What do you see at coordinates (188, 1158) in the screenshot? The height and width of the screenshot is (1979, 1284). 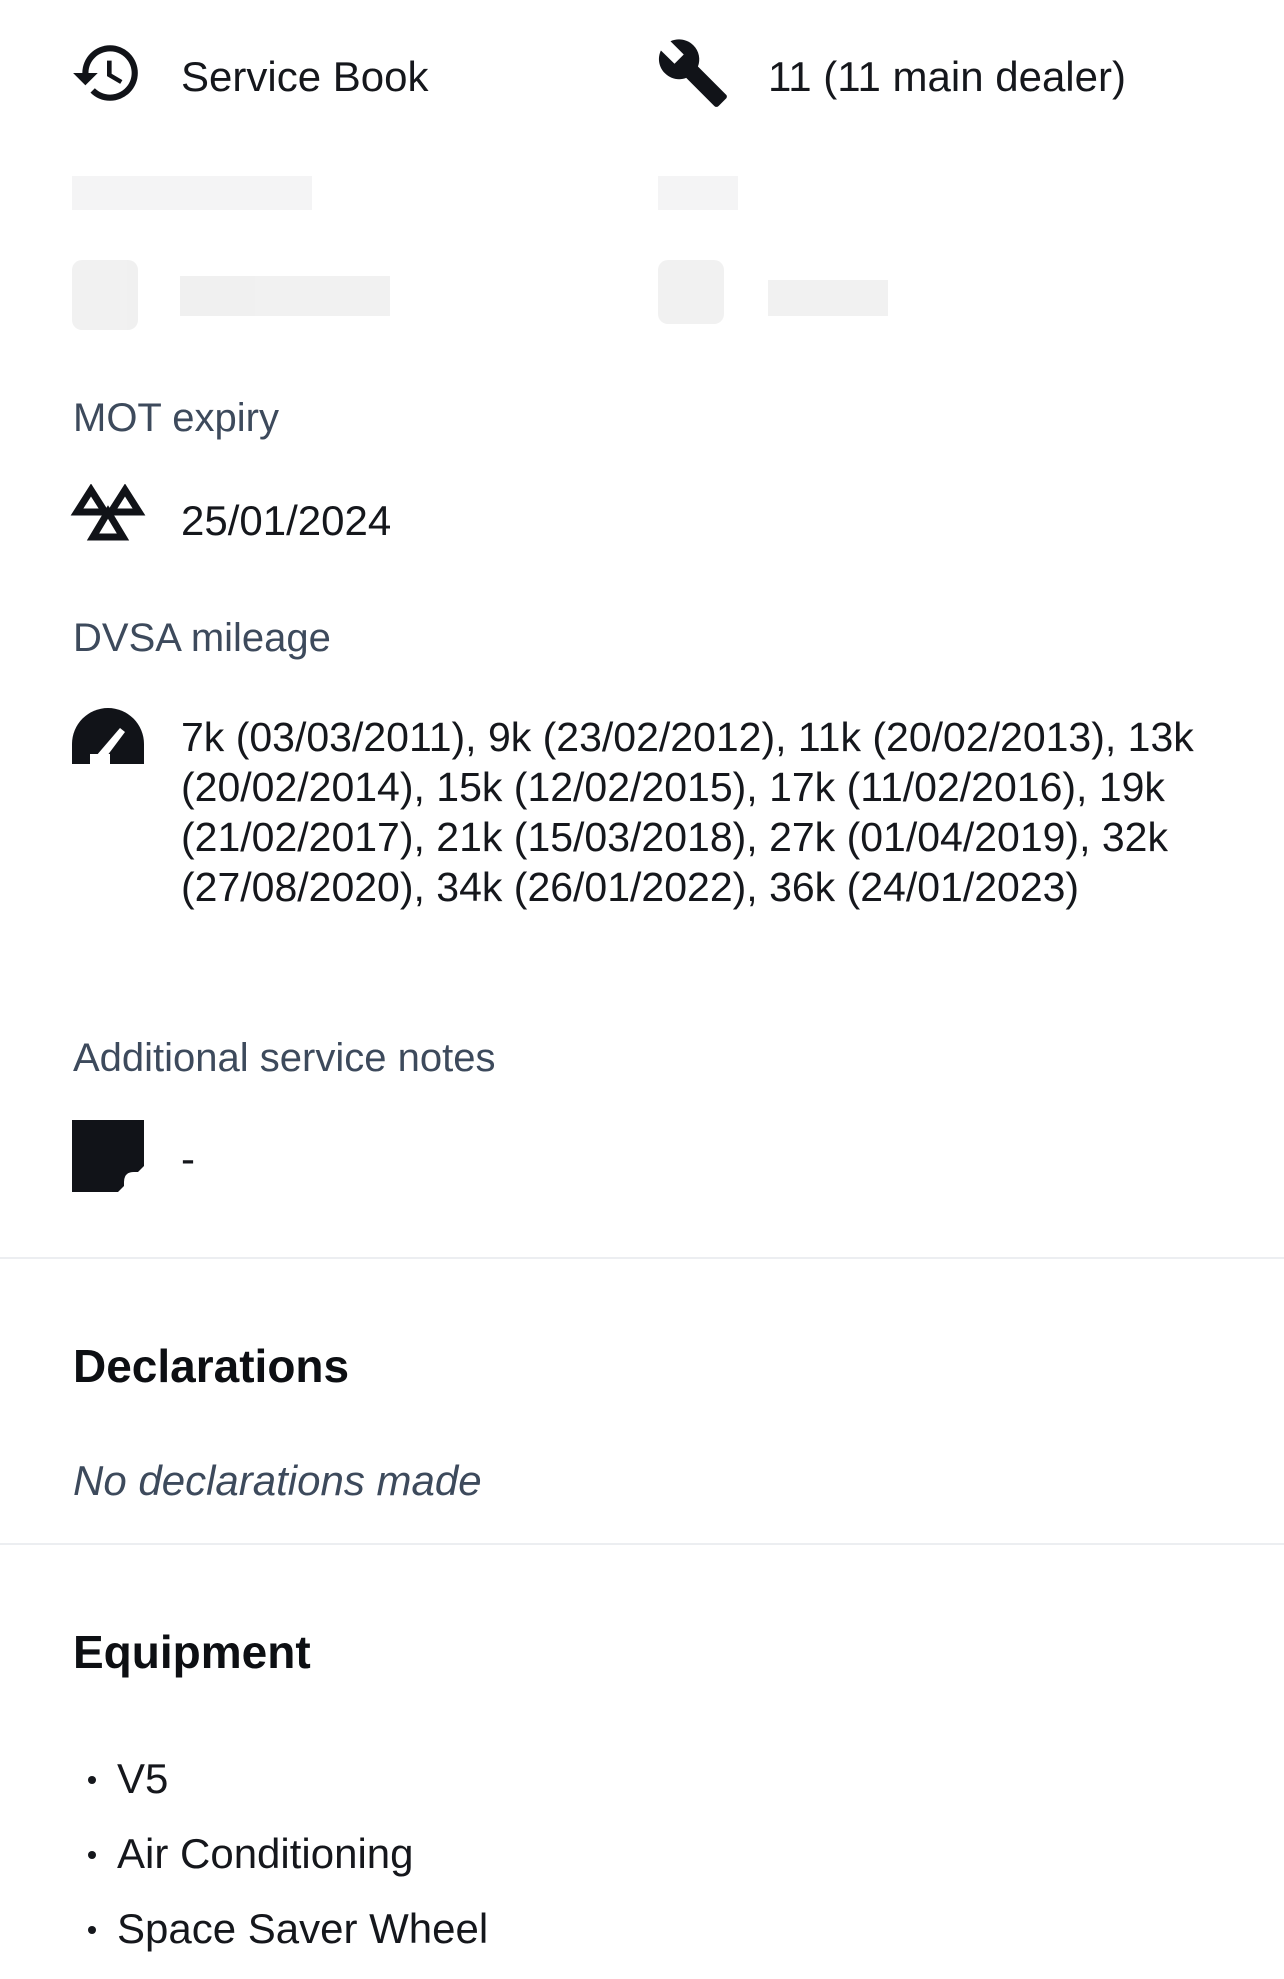 I see `service-notes-value: -` at bounding box center [188, 1158].